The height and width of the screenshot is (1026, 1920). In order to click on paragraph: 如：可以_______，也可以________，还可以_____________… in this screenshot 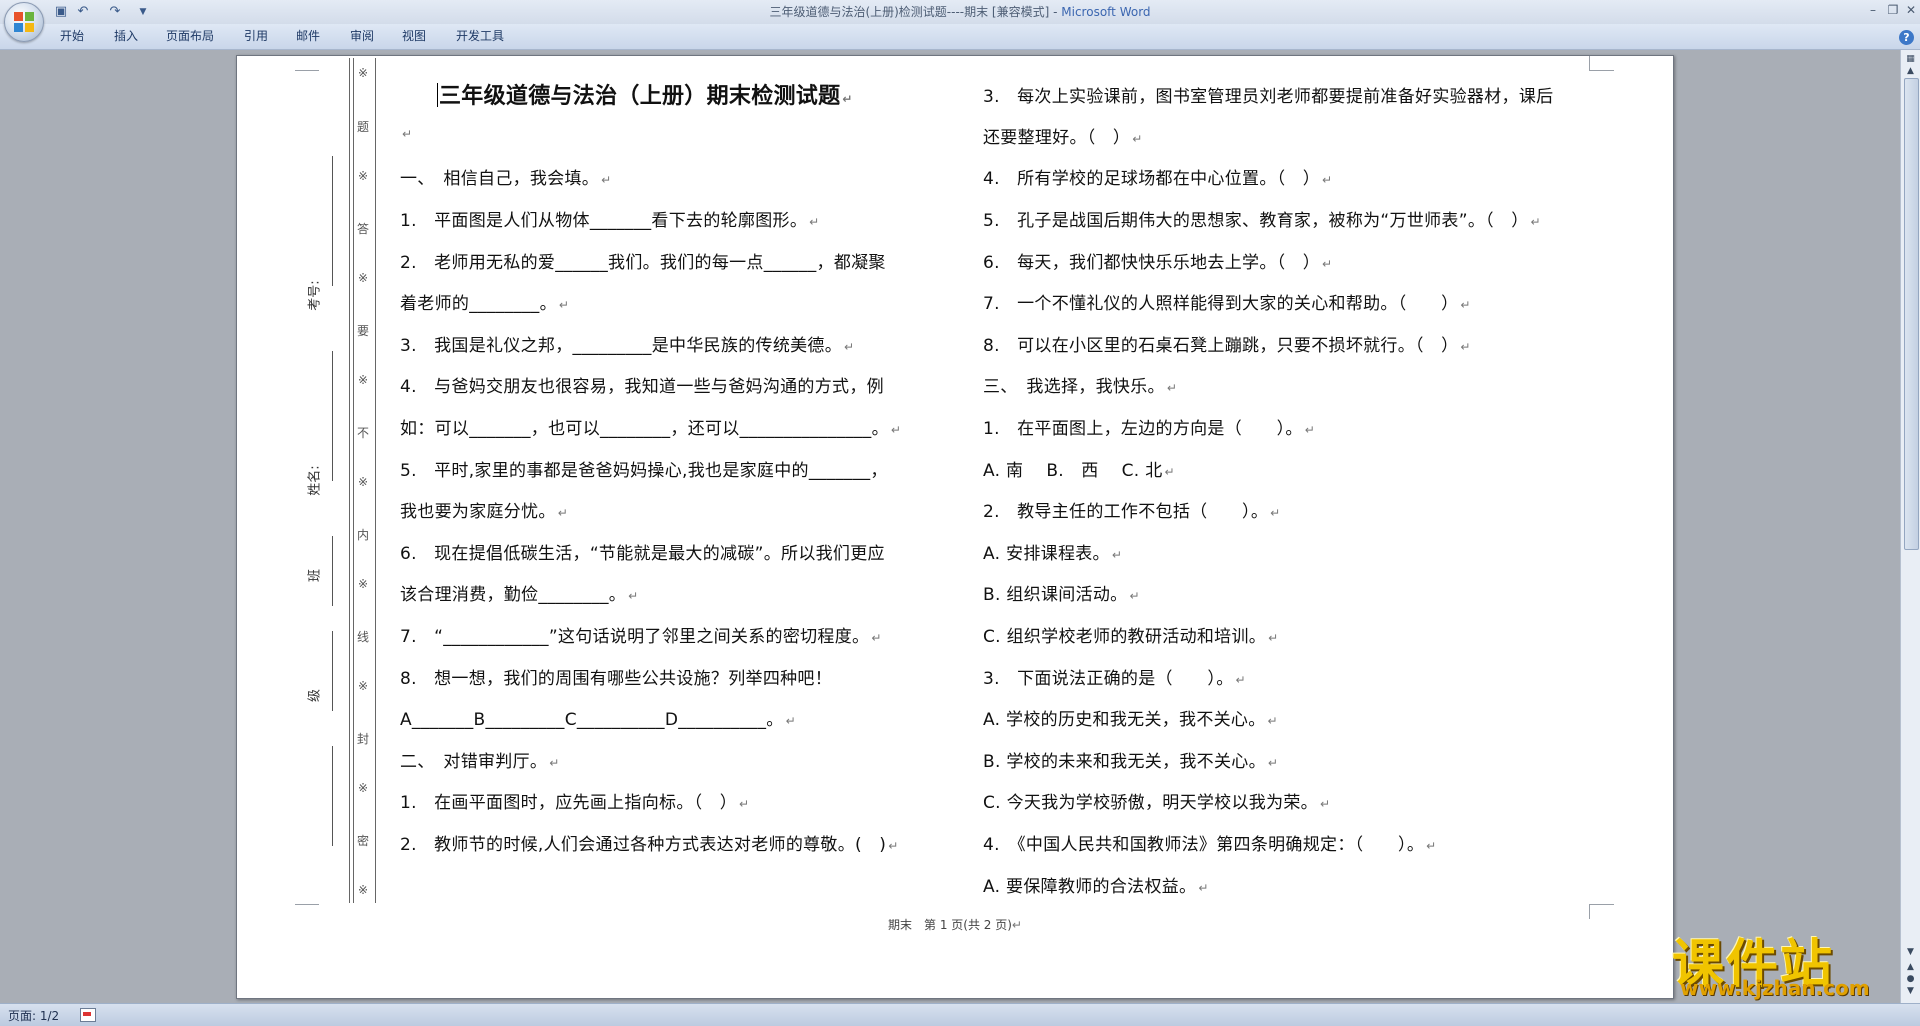, I will do `click(650, 426)`.